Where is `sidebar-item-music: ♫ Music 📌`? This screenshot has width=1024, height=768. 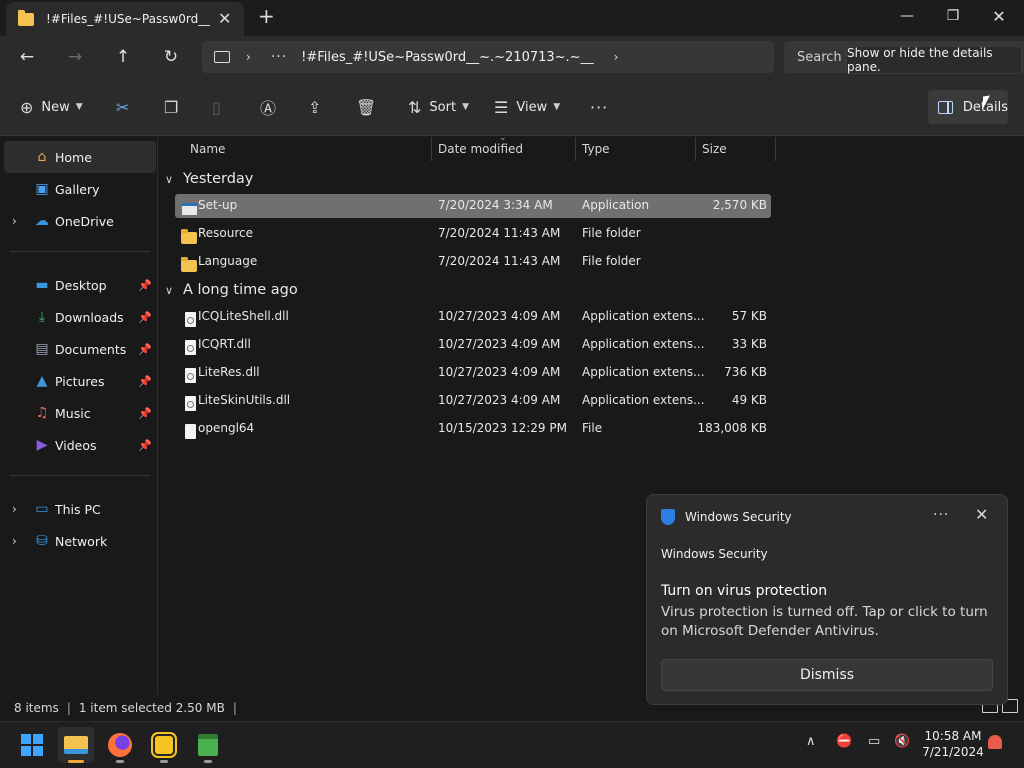 sidebar-item-music: ♫ Music 📌 is located at coordinates (80, 413).